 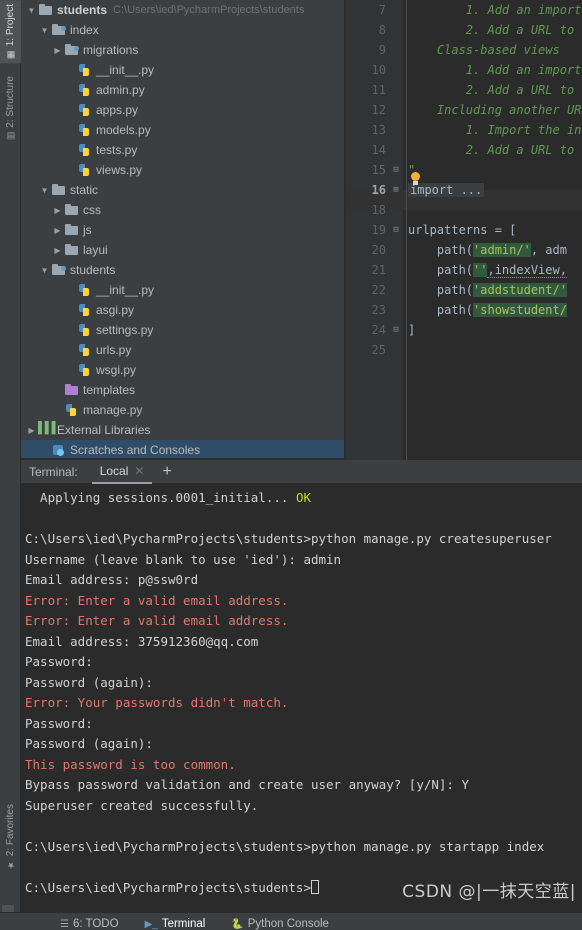 What do you see at coordinates (303, 703) in the screenshot?
I see `terminal-line: Error: Your passwords didn't match.` at bounding box center [303, 703].